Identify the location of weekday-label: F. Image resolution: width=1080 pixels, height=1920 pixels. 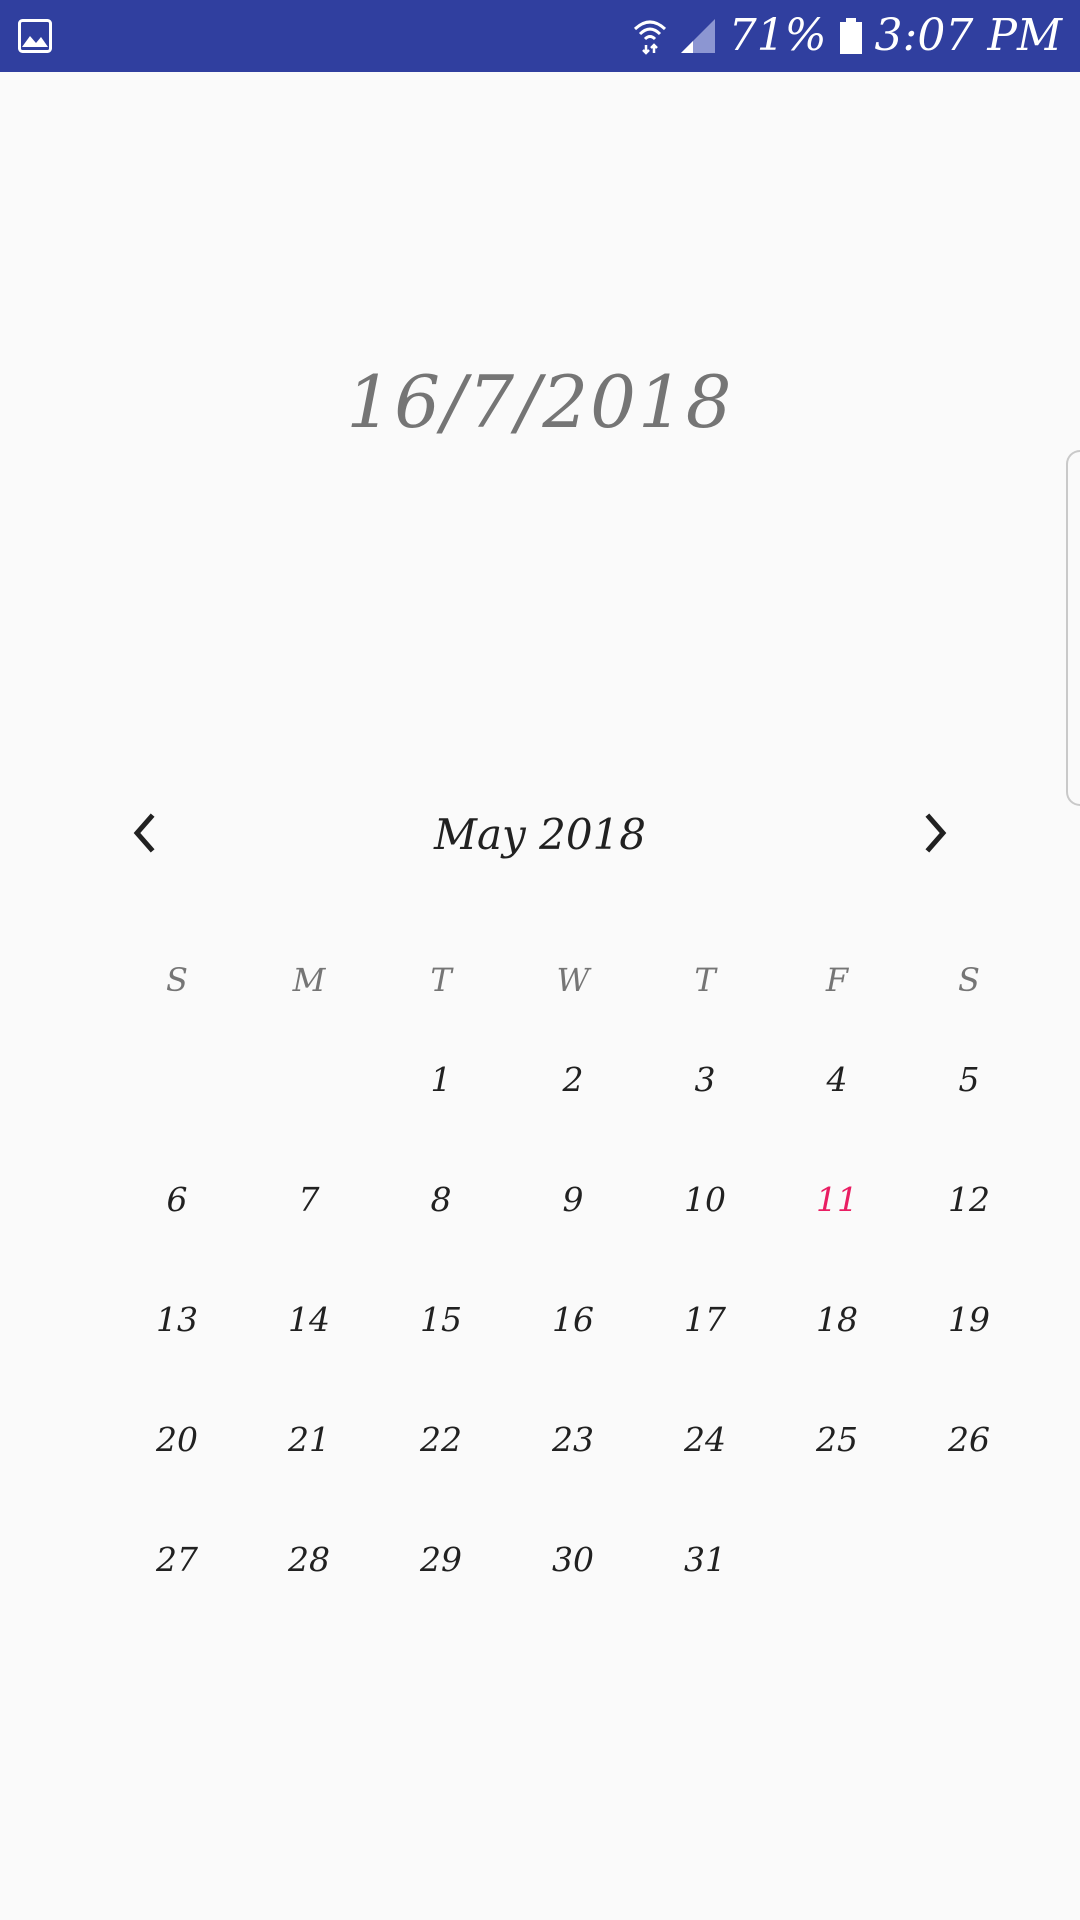
(837, 980).